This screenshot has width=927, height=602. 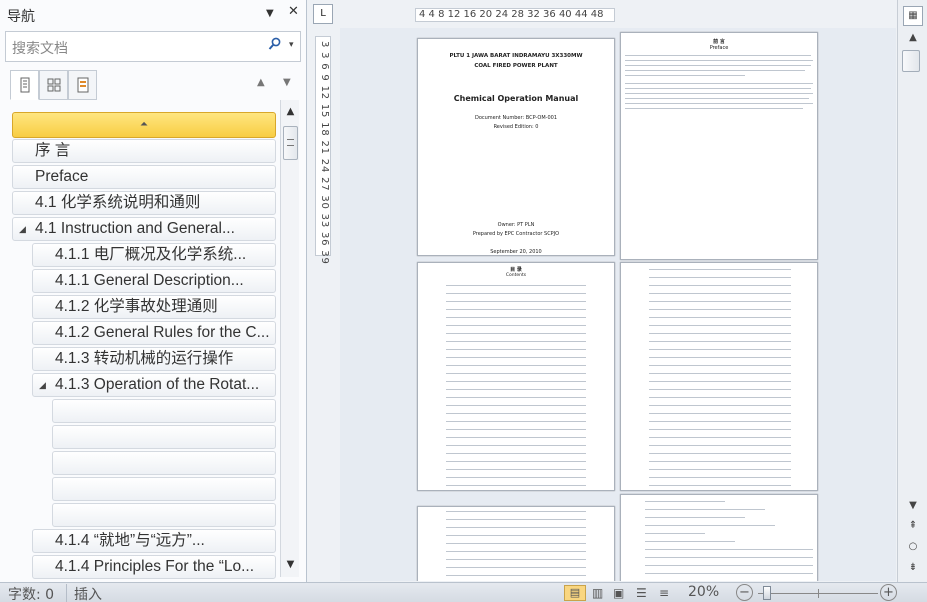 I want to click on zoom-in-button: +, so click(x=888, y=592).